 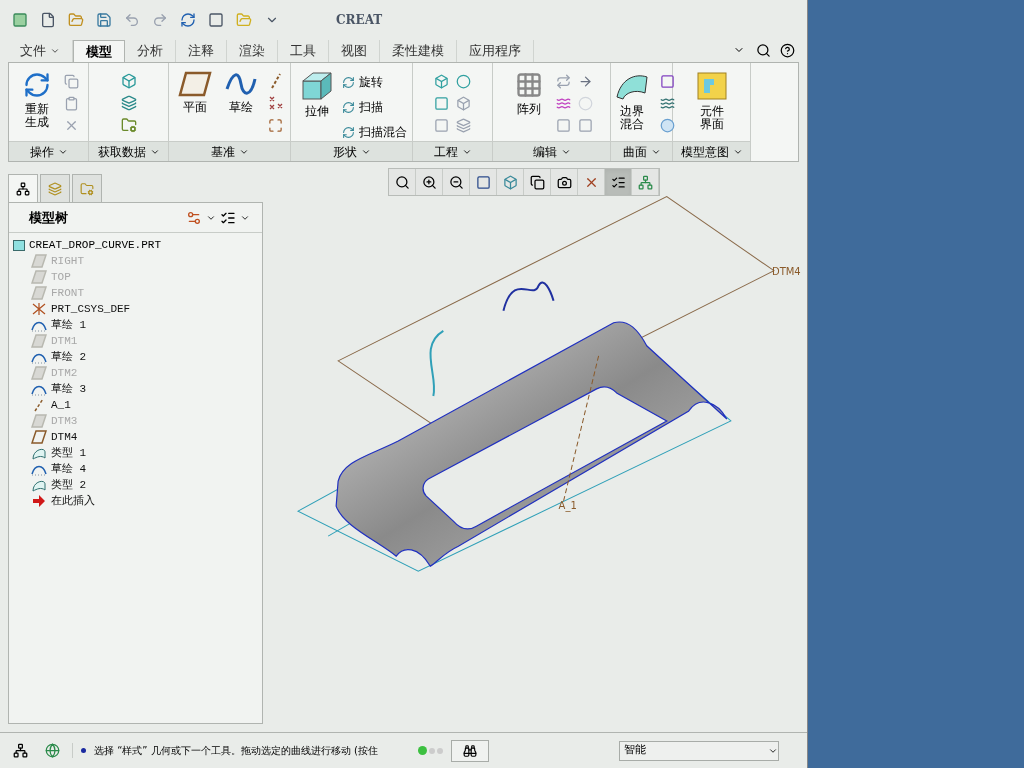 I want to click on zoom-out-icon, so click(x=456, y=182).